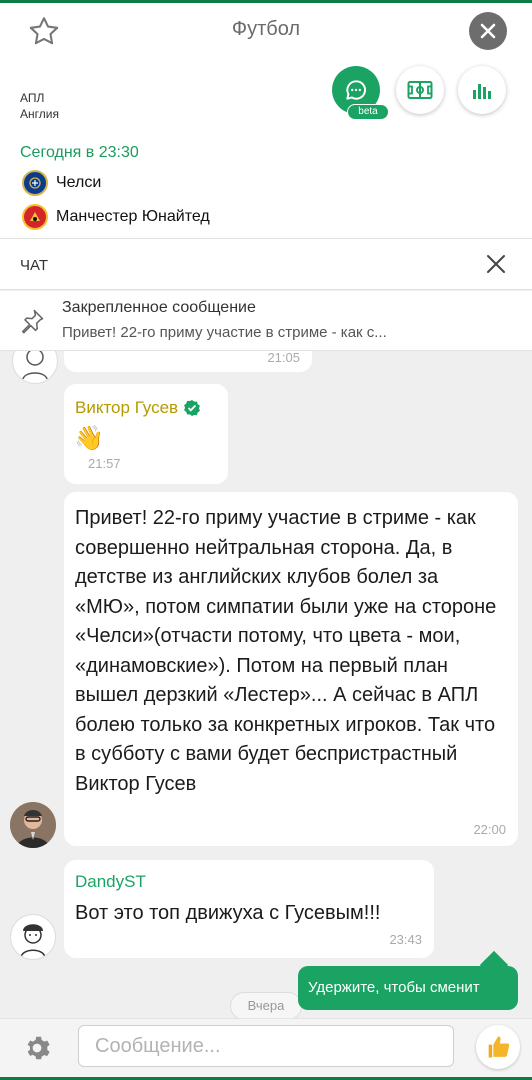 This screenshot has width=532, height=1080. What do you see at coordinates (34, 265) in the screenshot?
I see `chat-header-label: ЧАТ` at bounding box center [34, 265].